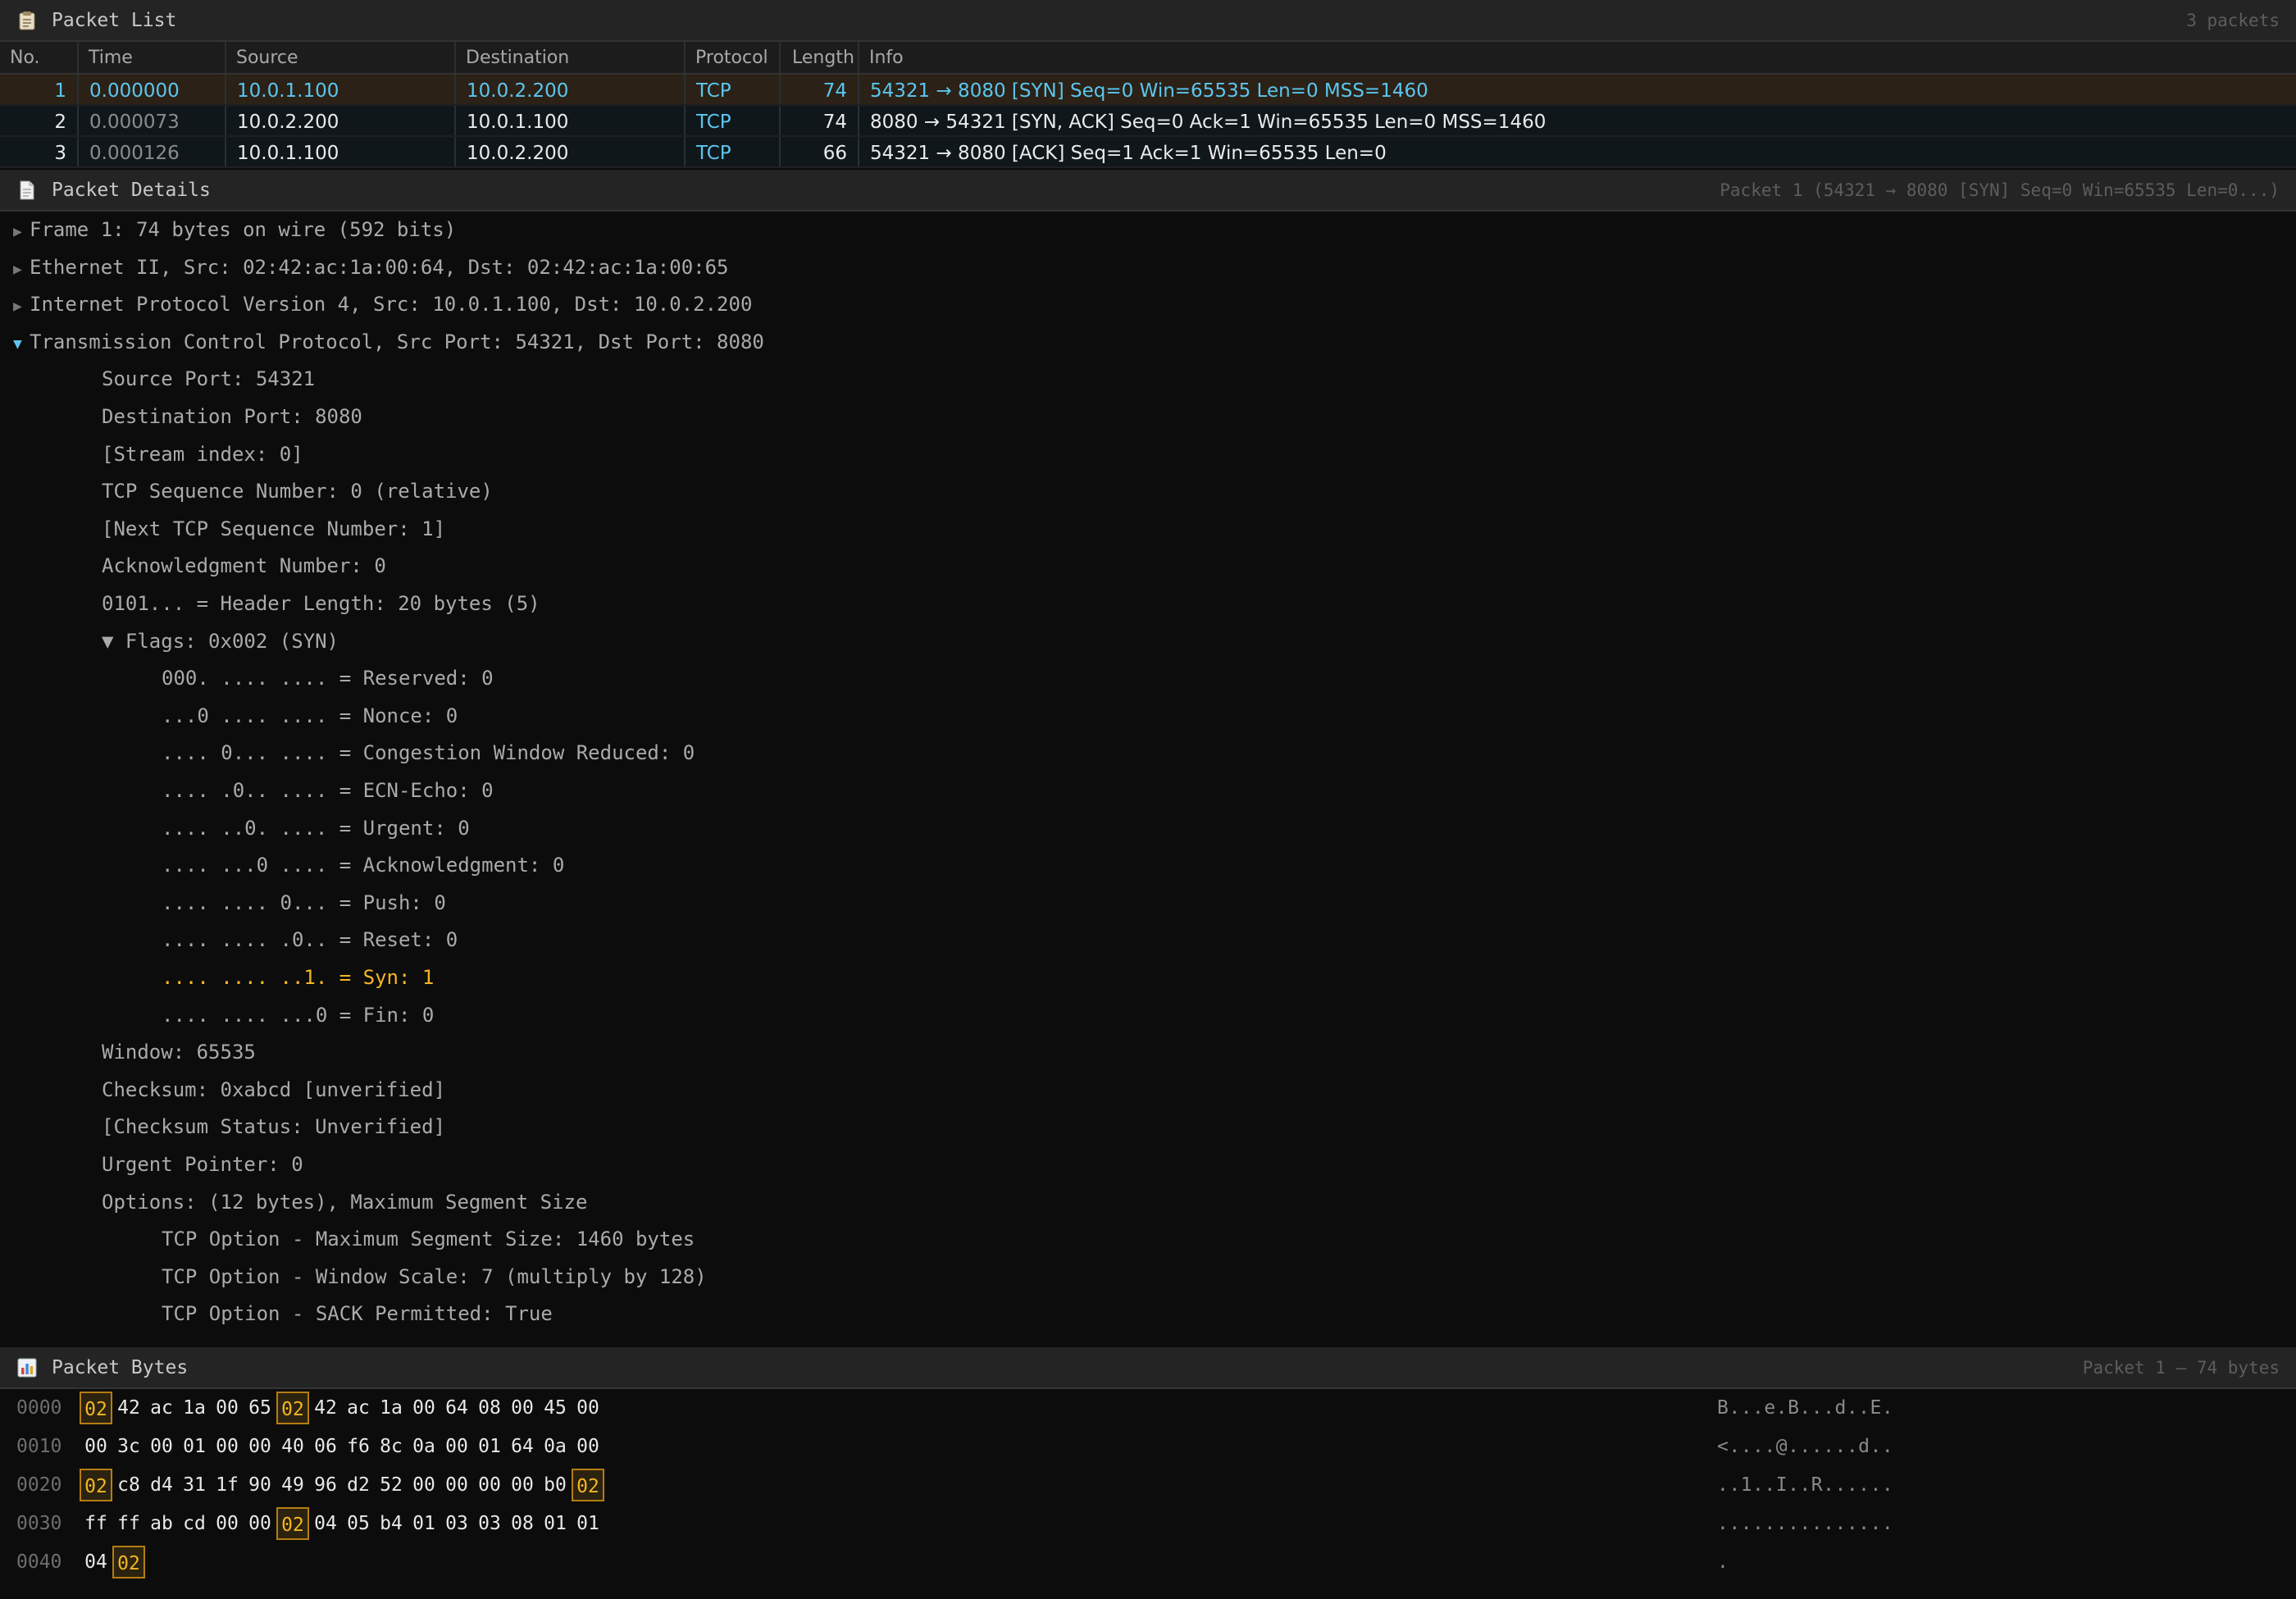 Image resolution: width=2296 pixels, height=1599 pixels. I want to click on tree-node-flags: ▼ Flags: 0x002 (SYN), so click(220, 641).